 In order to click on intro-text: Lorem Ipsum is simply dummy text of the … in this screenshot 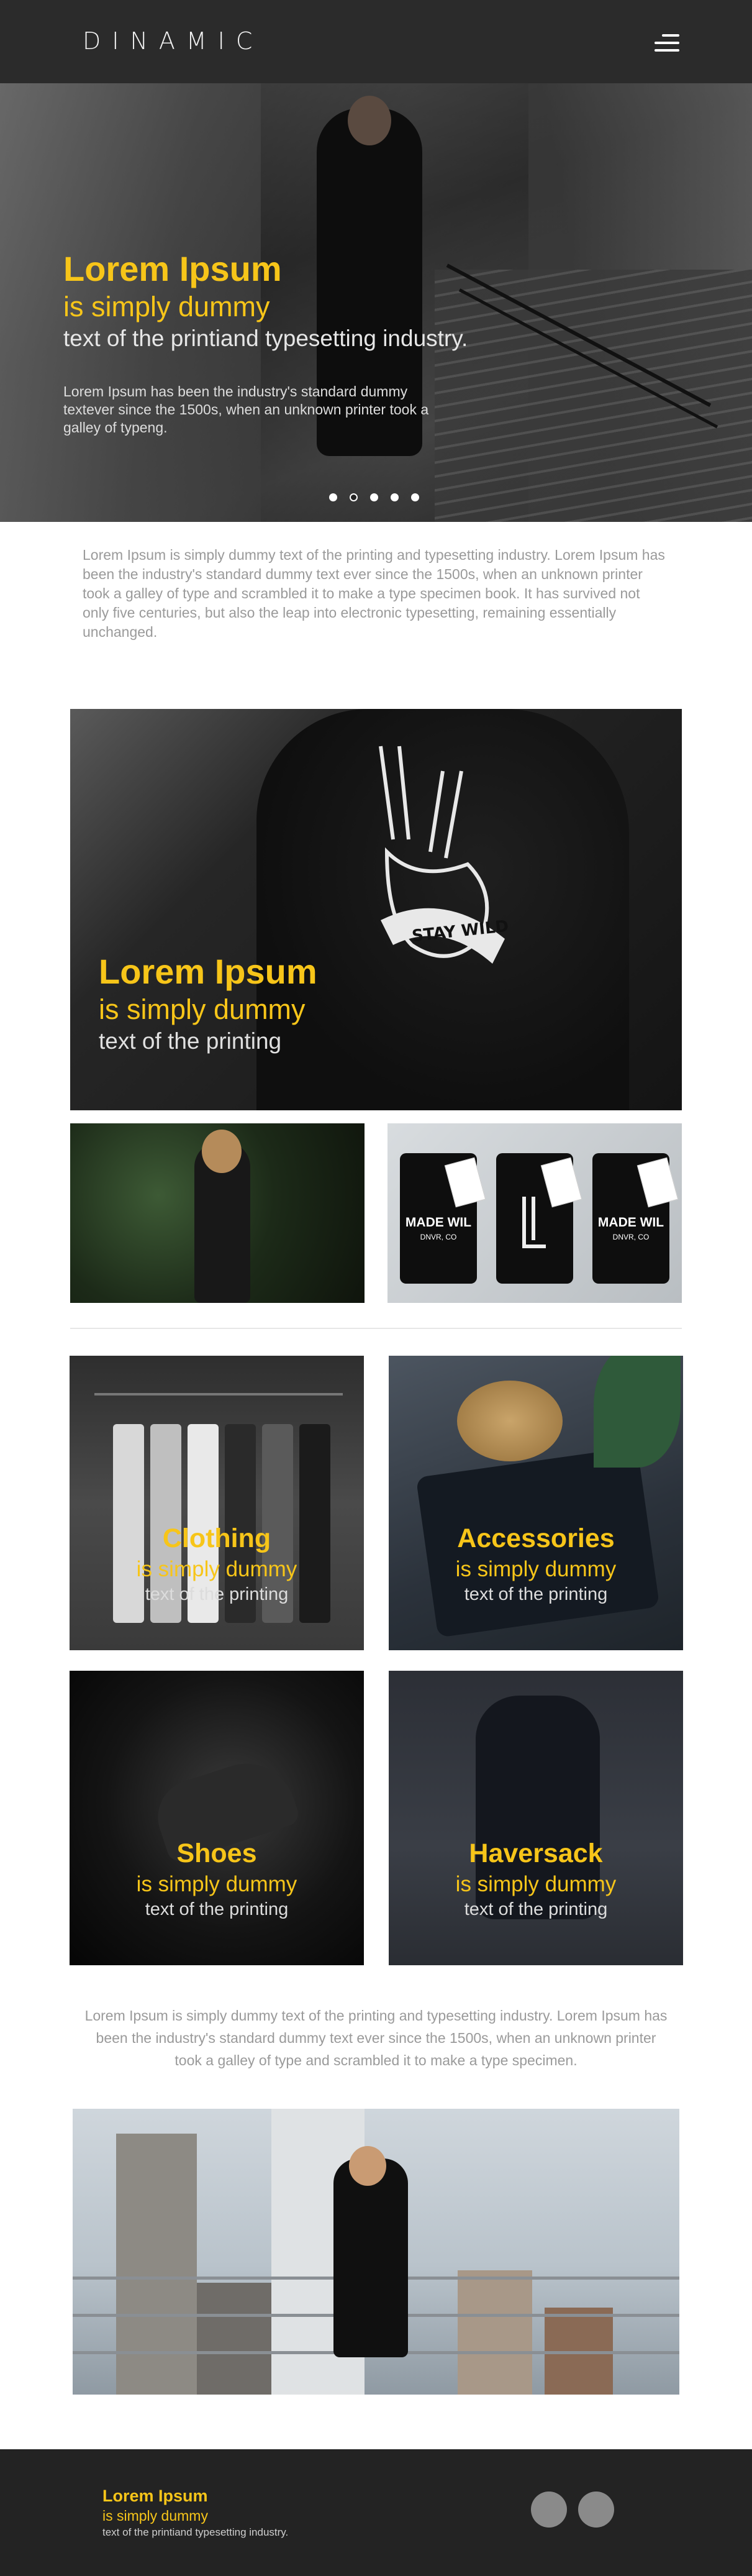, I will do `click(374, 593)`.